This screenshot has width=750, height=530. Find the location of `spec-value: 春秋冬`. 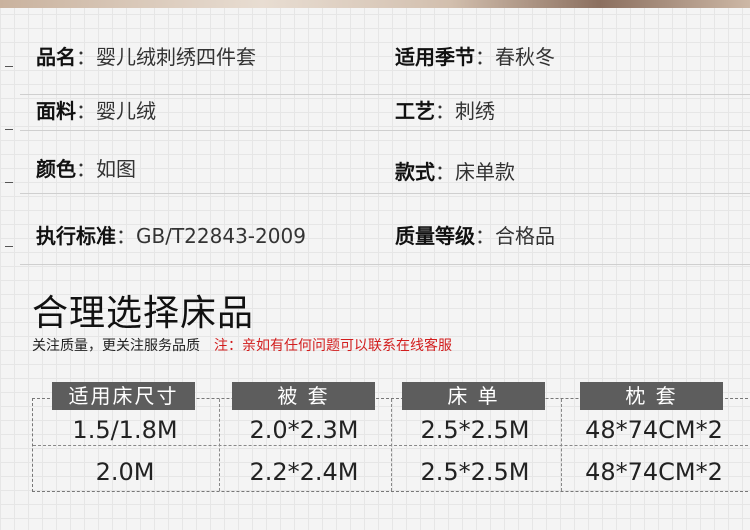

spec-value: 春秋冬 is located at coordinates (525, 57).